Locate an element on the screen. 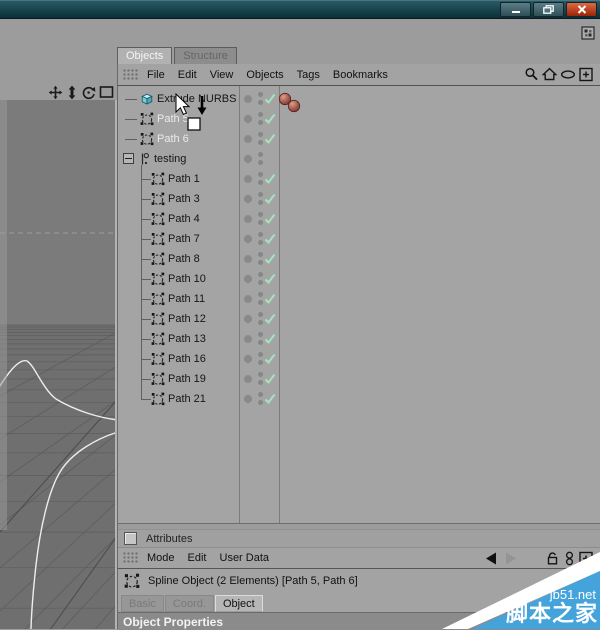 This screenshot has height=630, width=600. collapse-expander-icon is located at coordinates (128, 158).